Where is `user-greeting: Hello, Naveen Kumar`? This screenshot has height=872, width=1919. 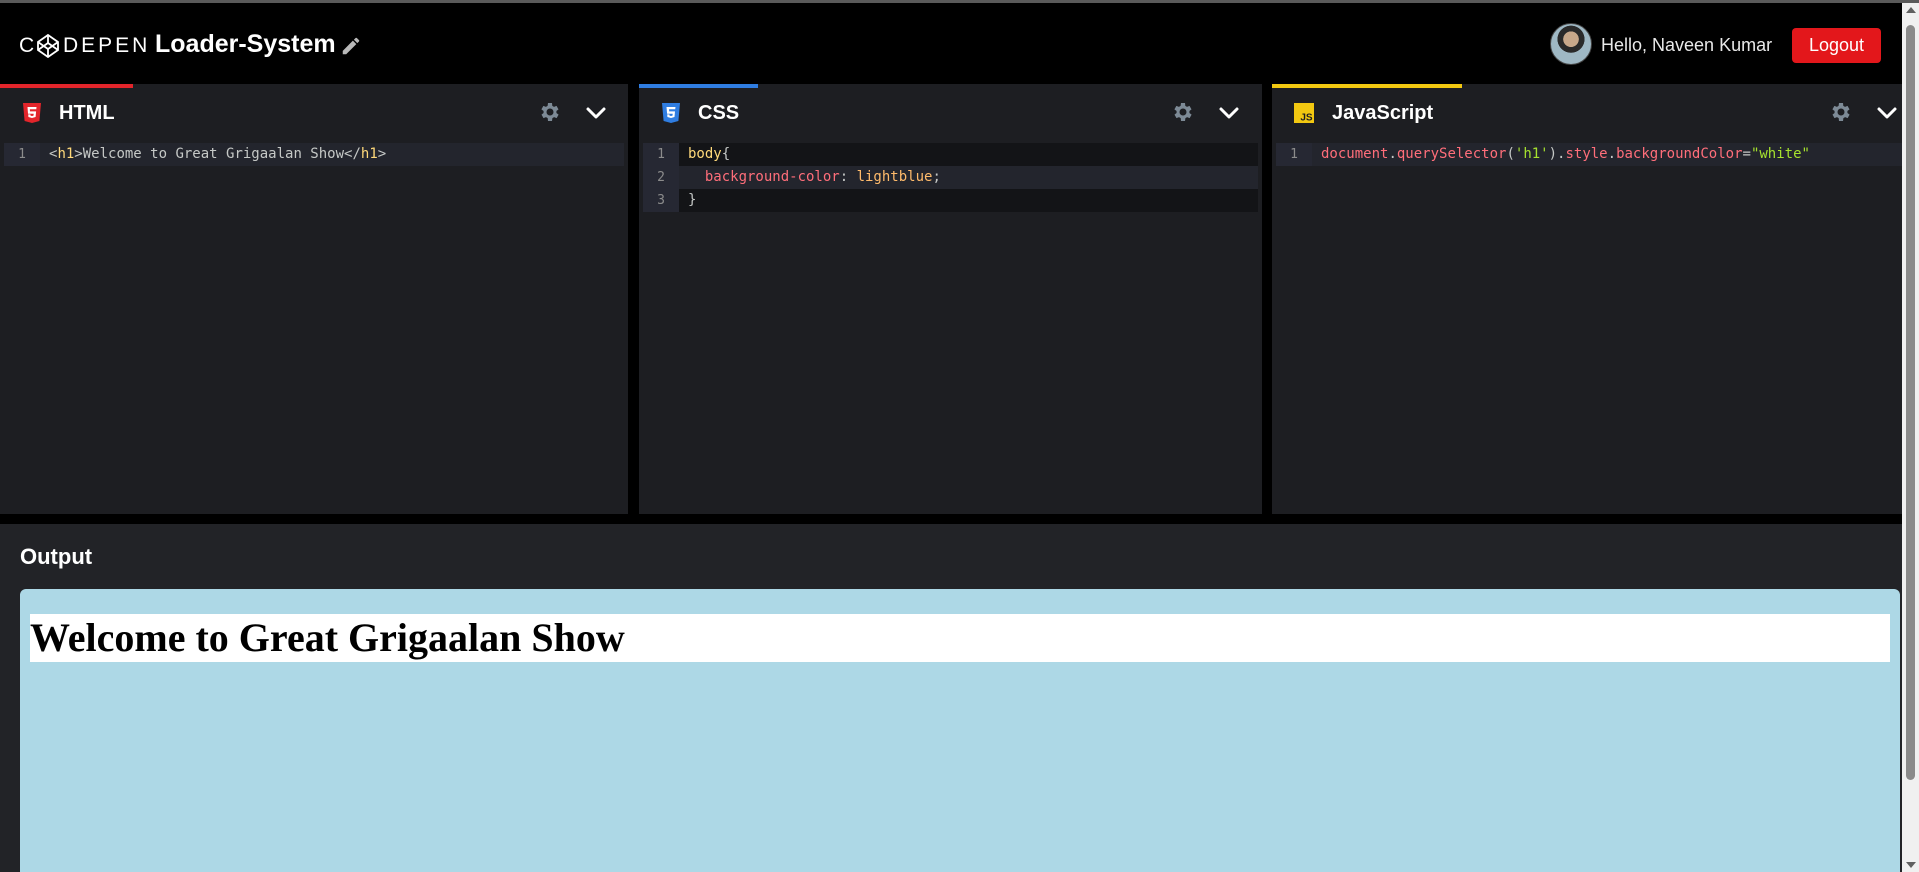
user-greeting: Hello, Naveen Kumar is located at coordinates (1687, 45).